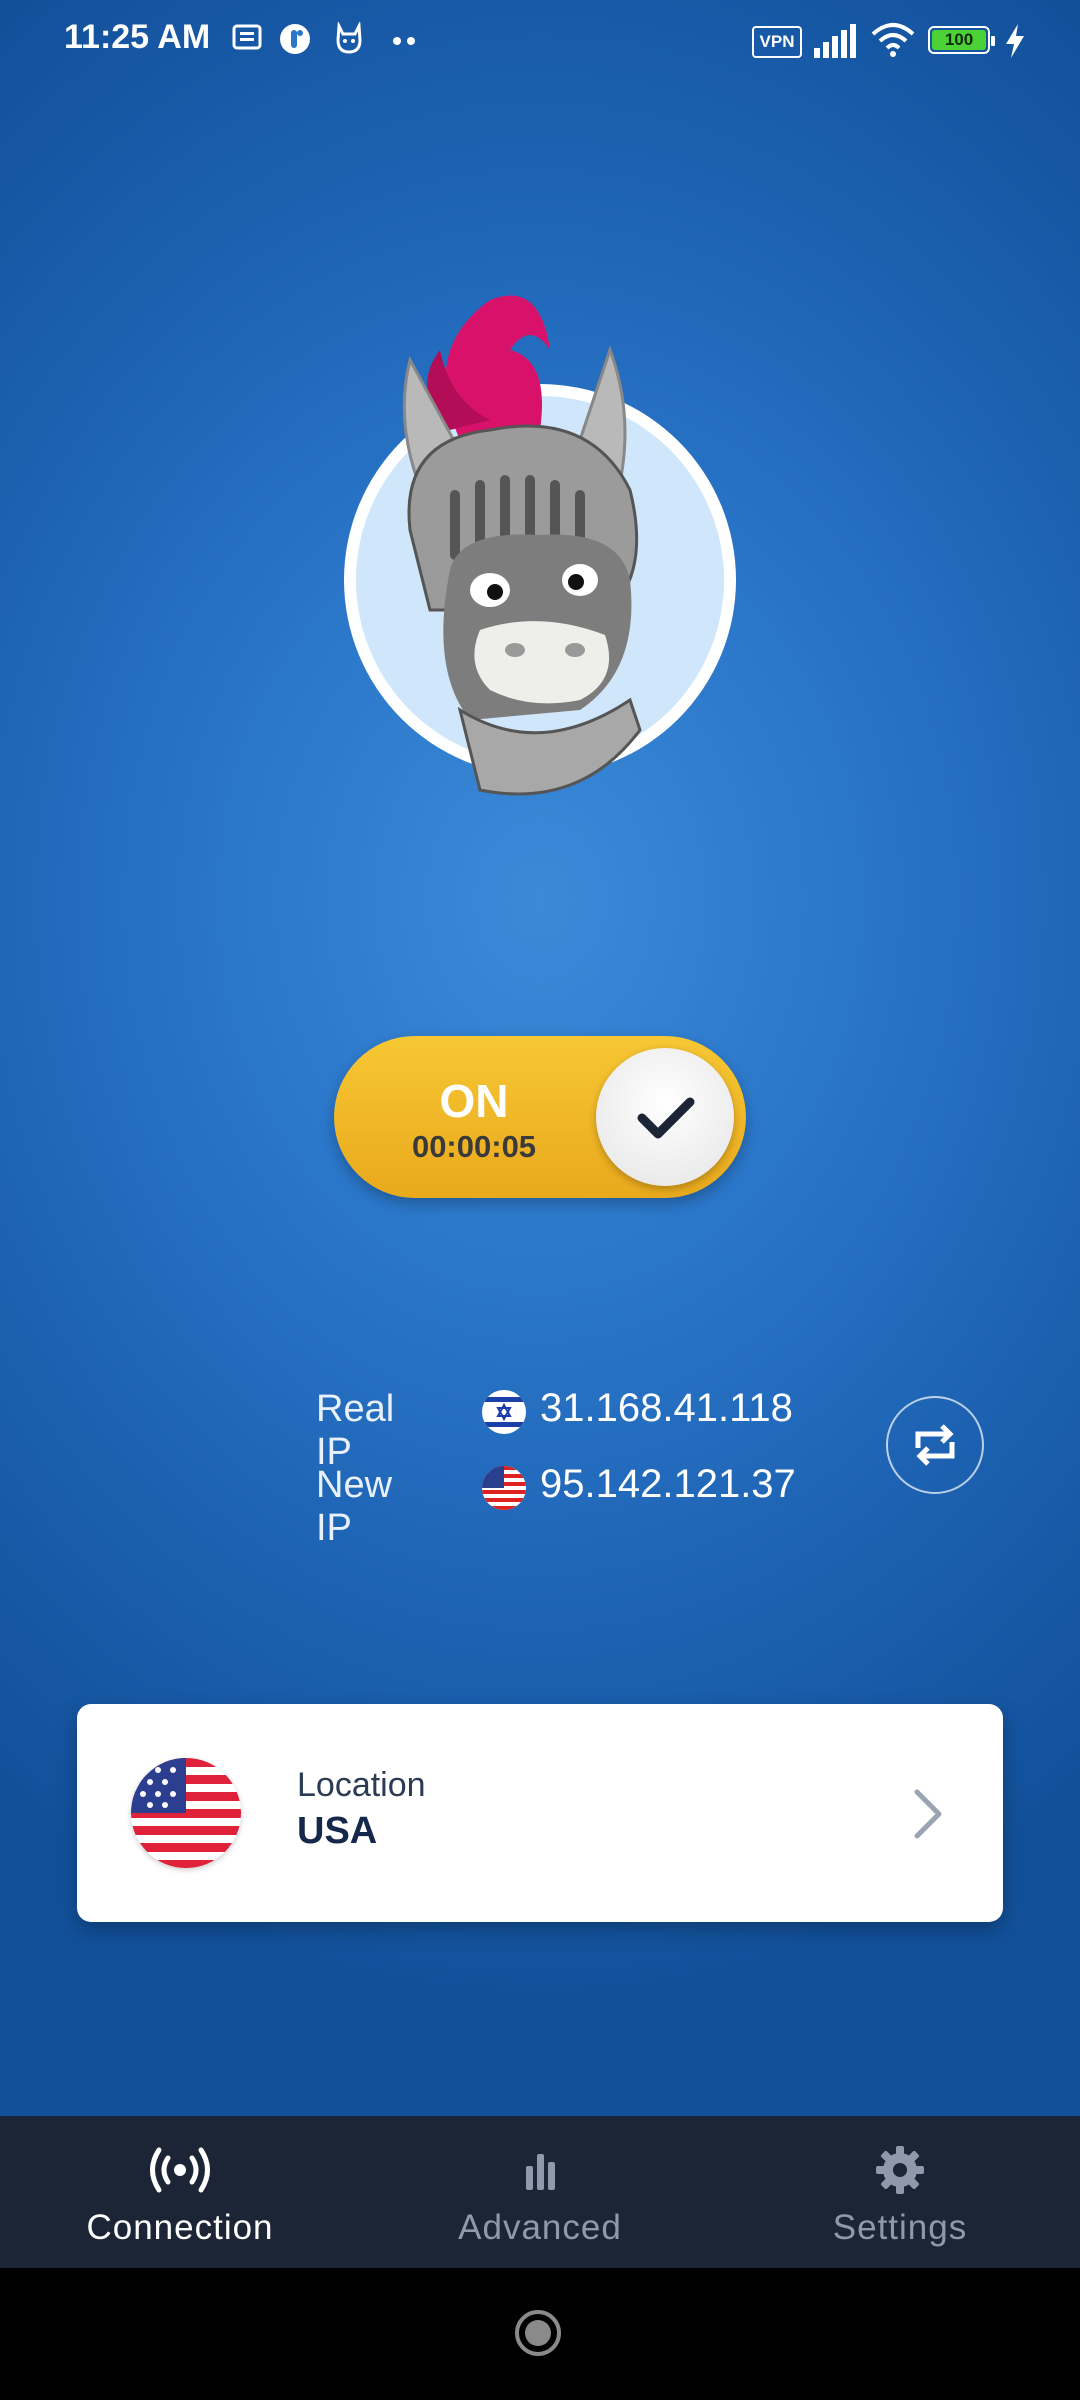 Image resolution: width=1080 pixels, height=2400 pixels. What do you see at coordinates (928, 1814) in the screenshot?
I see `chevron-right-icon` at bounding box center [928, 1814].